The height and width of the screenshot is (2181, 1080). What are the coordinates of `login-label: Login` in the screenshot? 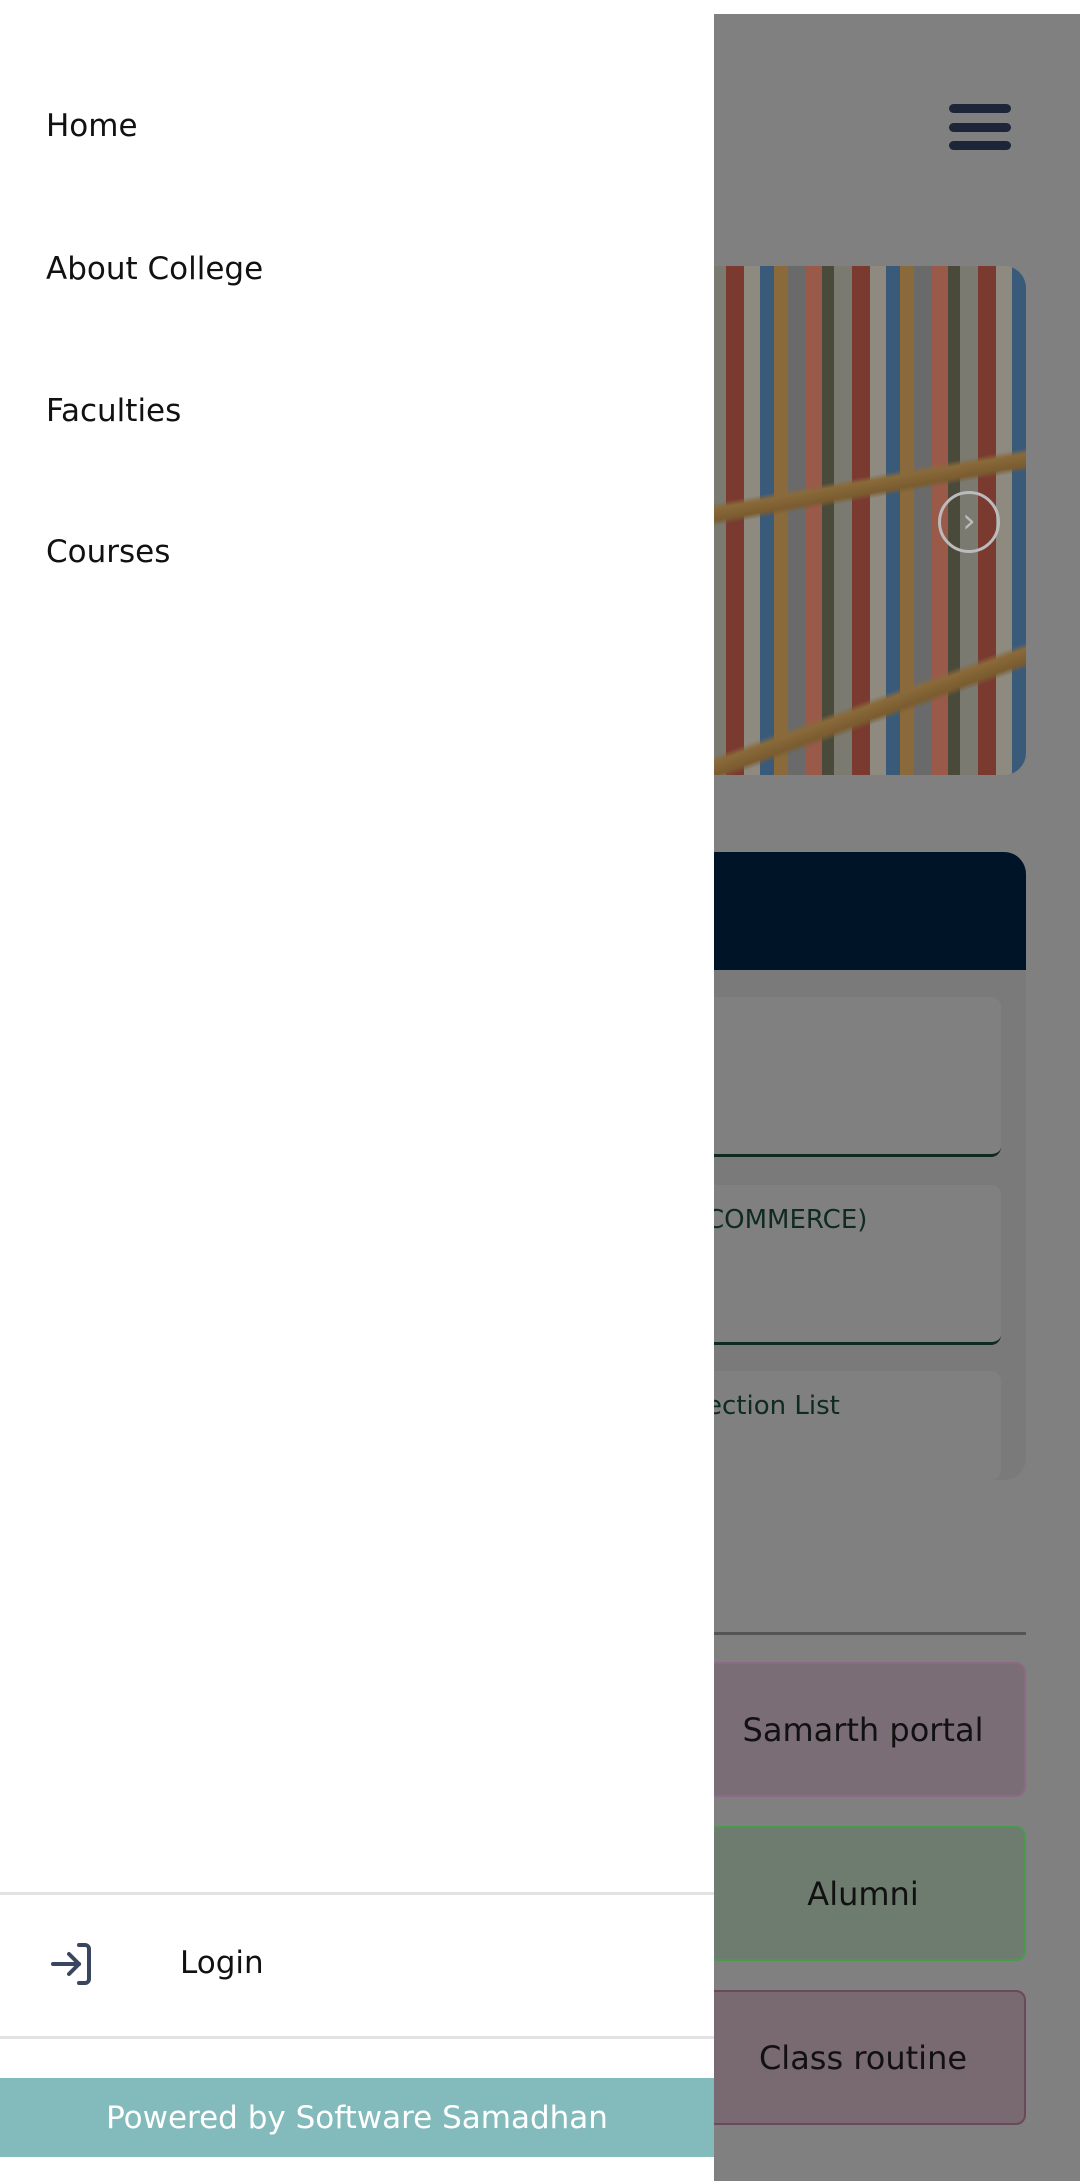 It's located at (222, 1963).